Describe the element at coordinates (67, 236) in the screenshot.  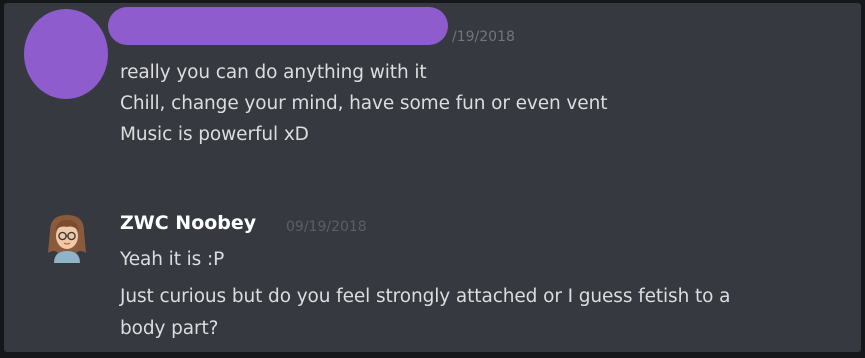
I see `cartoon-avatar-icon` at that location.